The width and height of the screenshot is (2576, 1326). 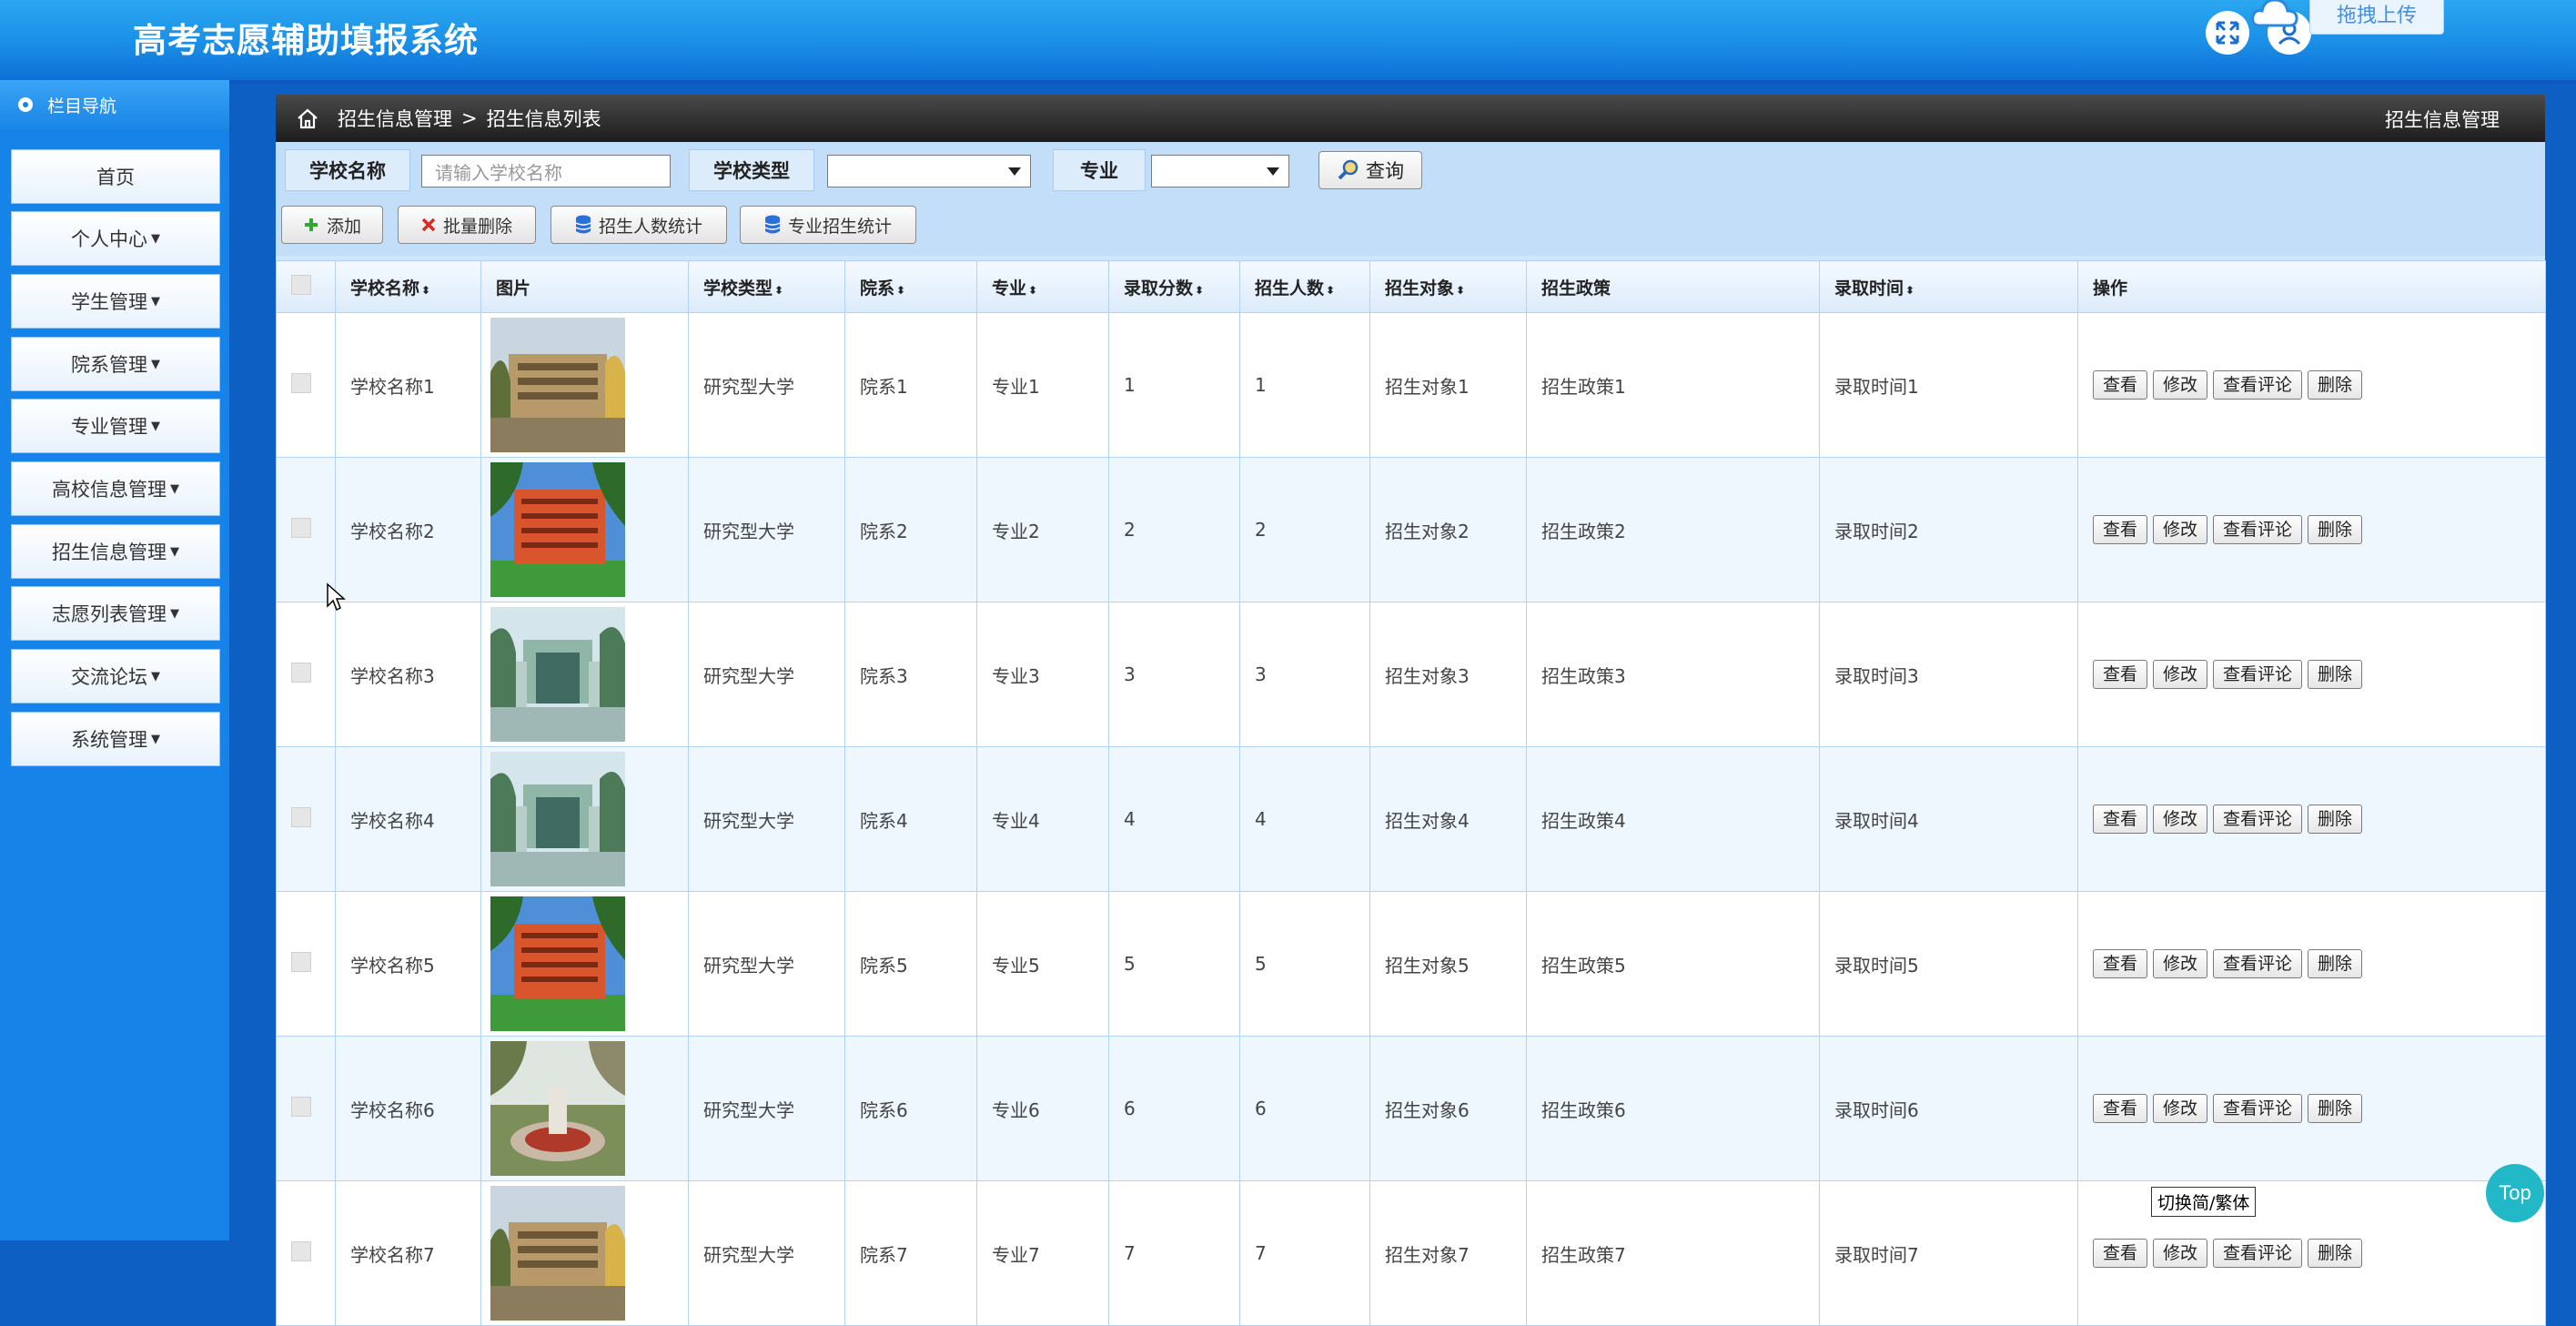 I want to click on breadcrumb-root: 招生信息管理, so click(x=395, y=118).